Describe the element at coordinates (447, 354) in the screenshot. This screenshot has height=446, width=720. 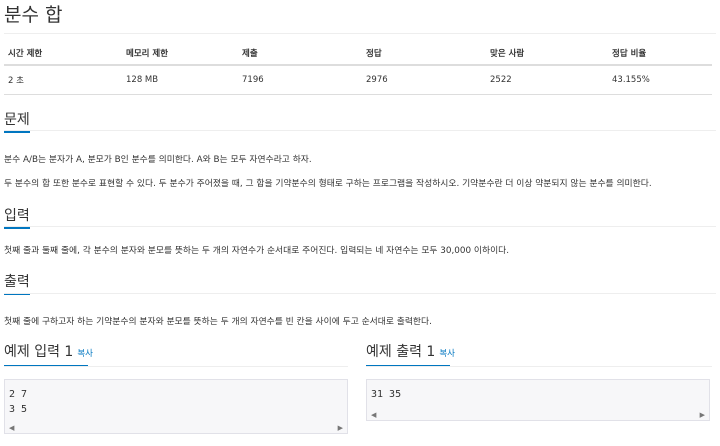
I see `copy-sample-output-button: 복사` at that location.